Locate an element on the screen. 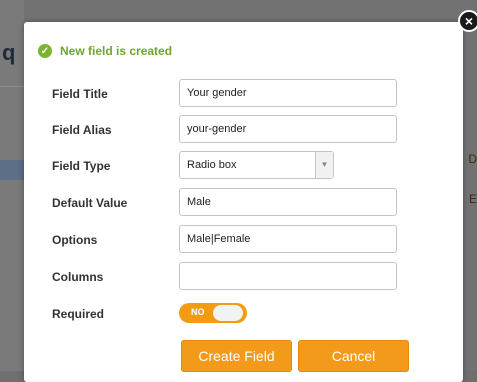 This screenshot has width=477, height=382. field-alias-label: Field Alias is located at coordinates (82, 130).